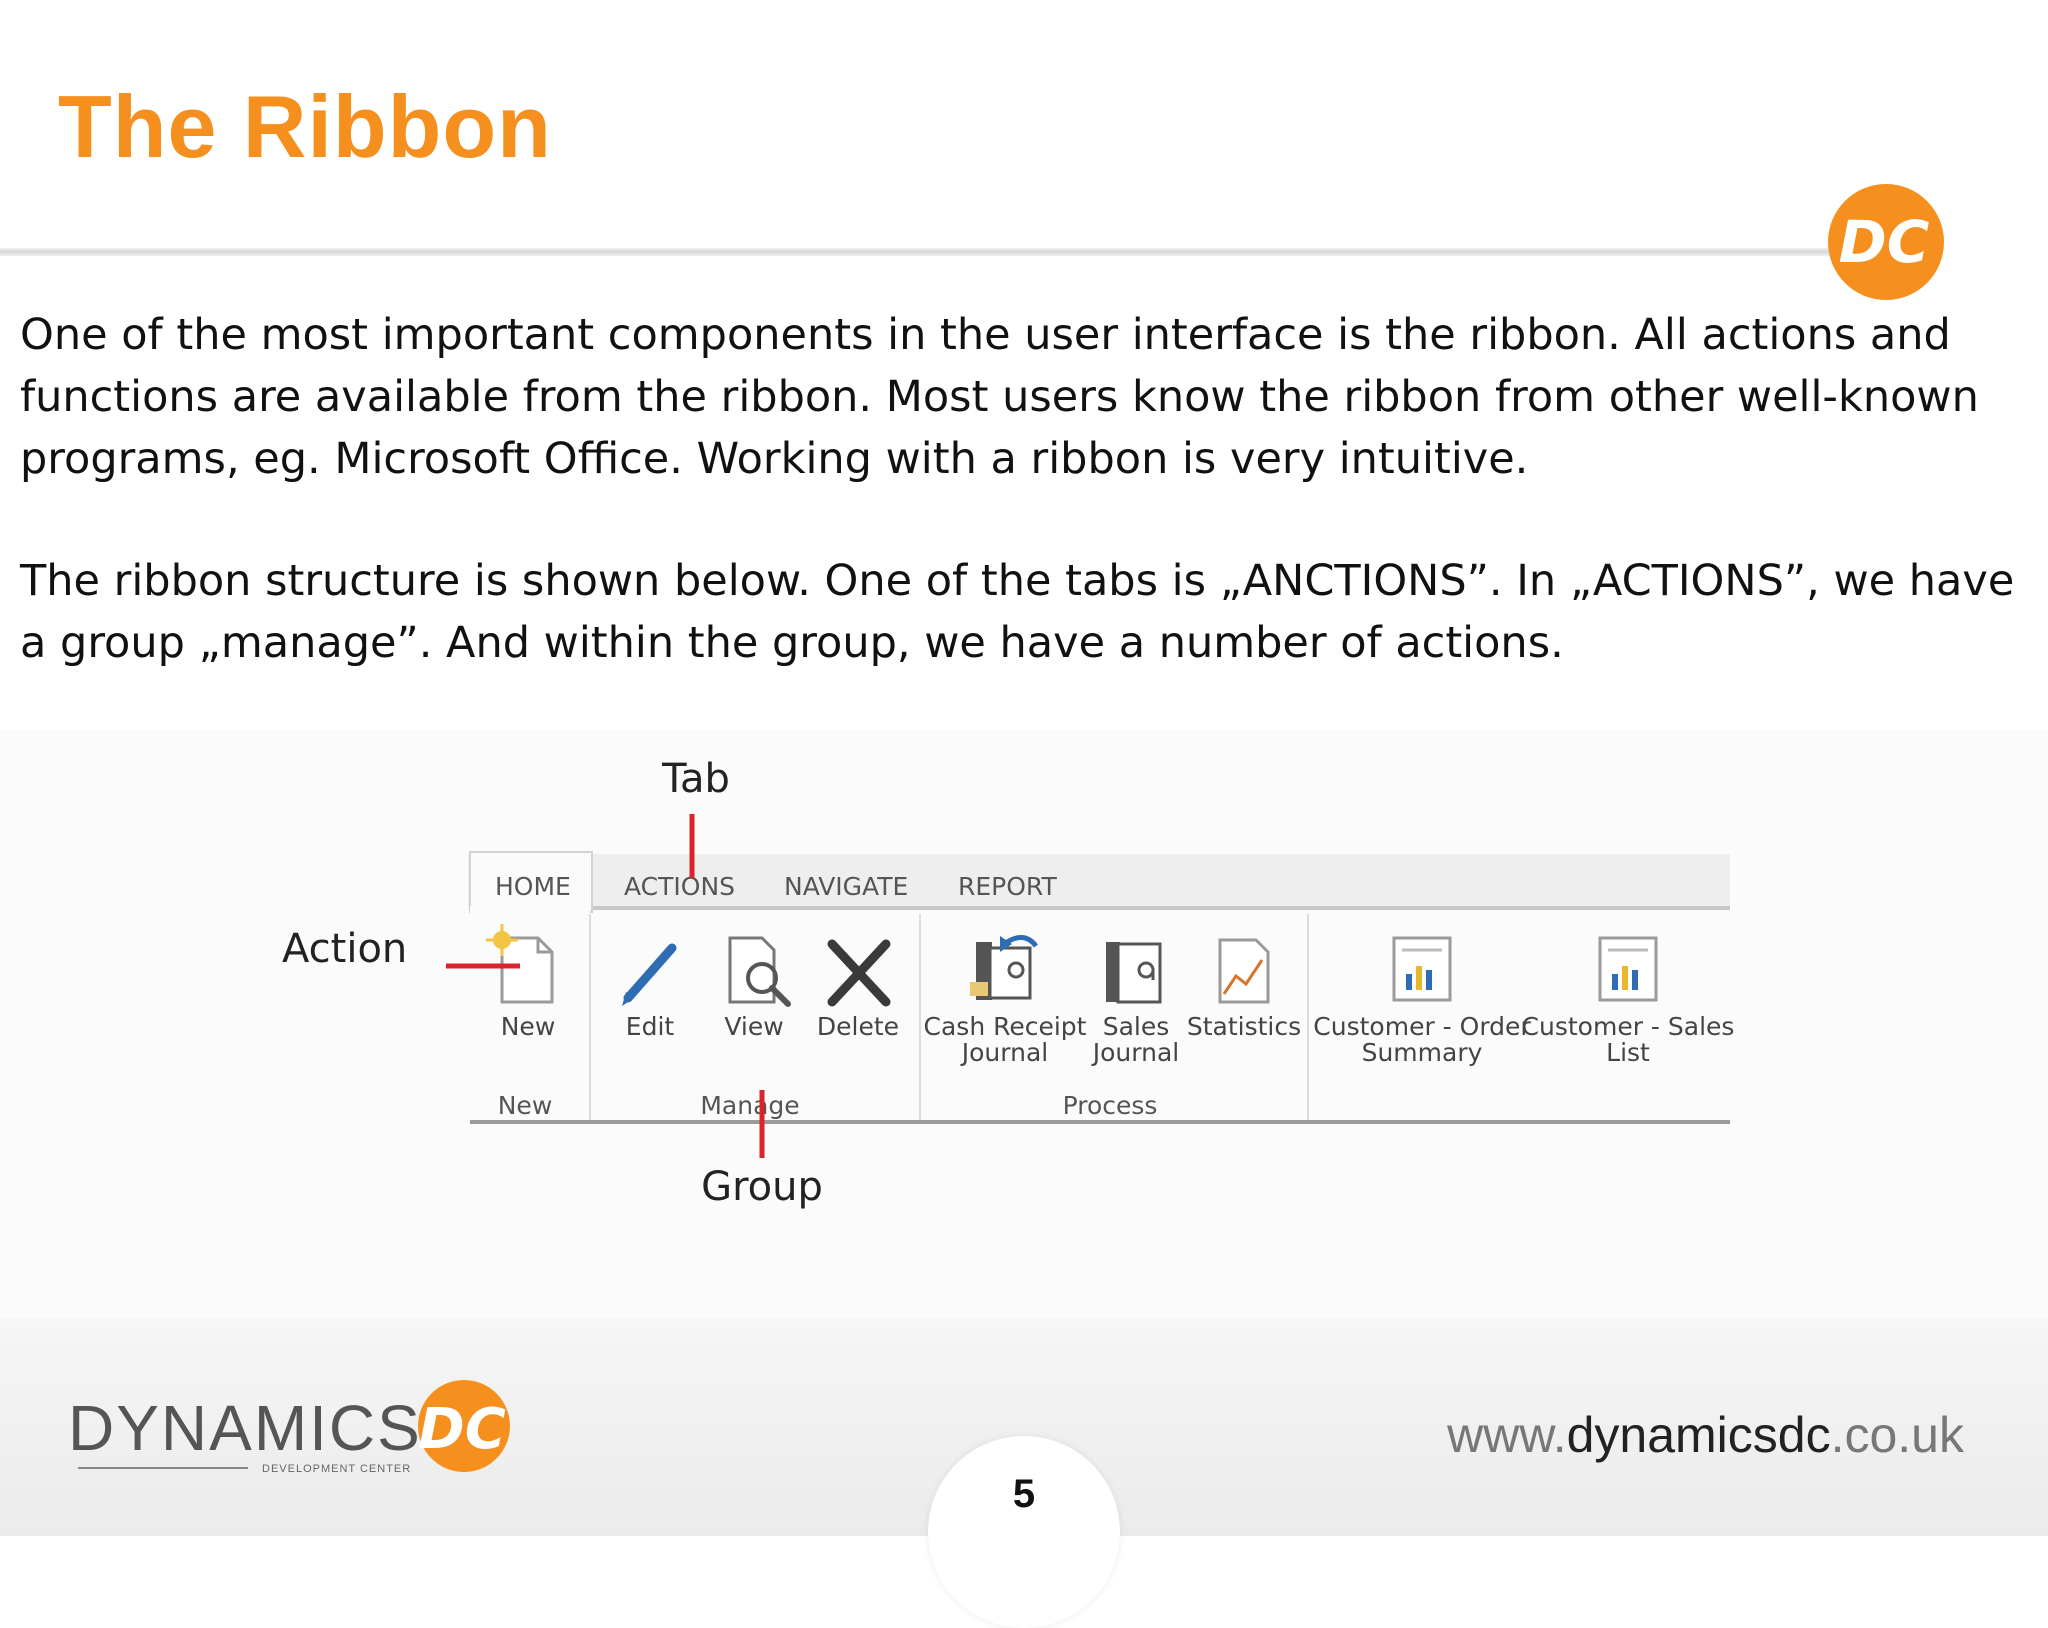  What do you see at coordinates (1004, 967) in the screenshot?
I see `cash-receipt-journal-icon` at bounding box center [1004, 967].